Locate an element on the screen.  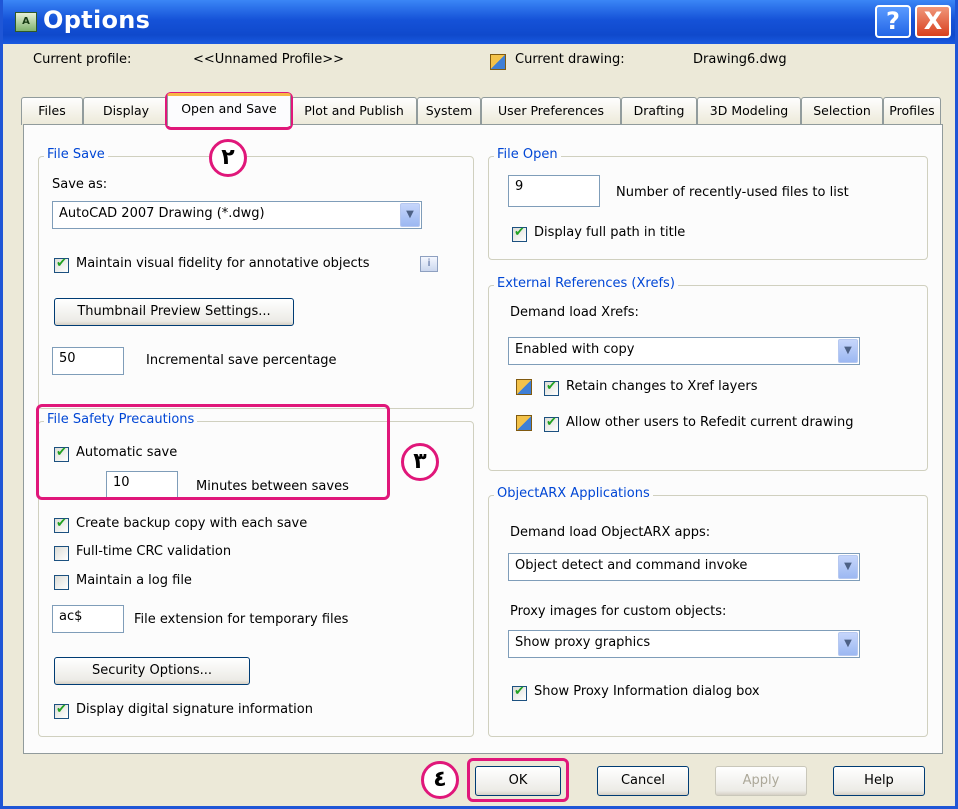
demand-load-arx-label: Demand load ObjectARX apps: is located at coordinates (610, 532).